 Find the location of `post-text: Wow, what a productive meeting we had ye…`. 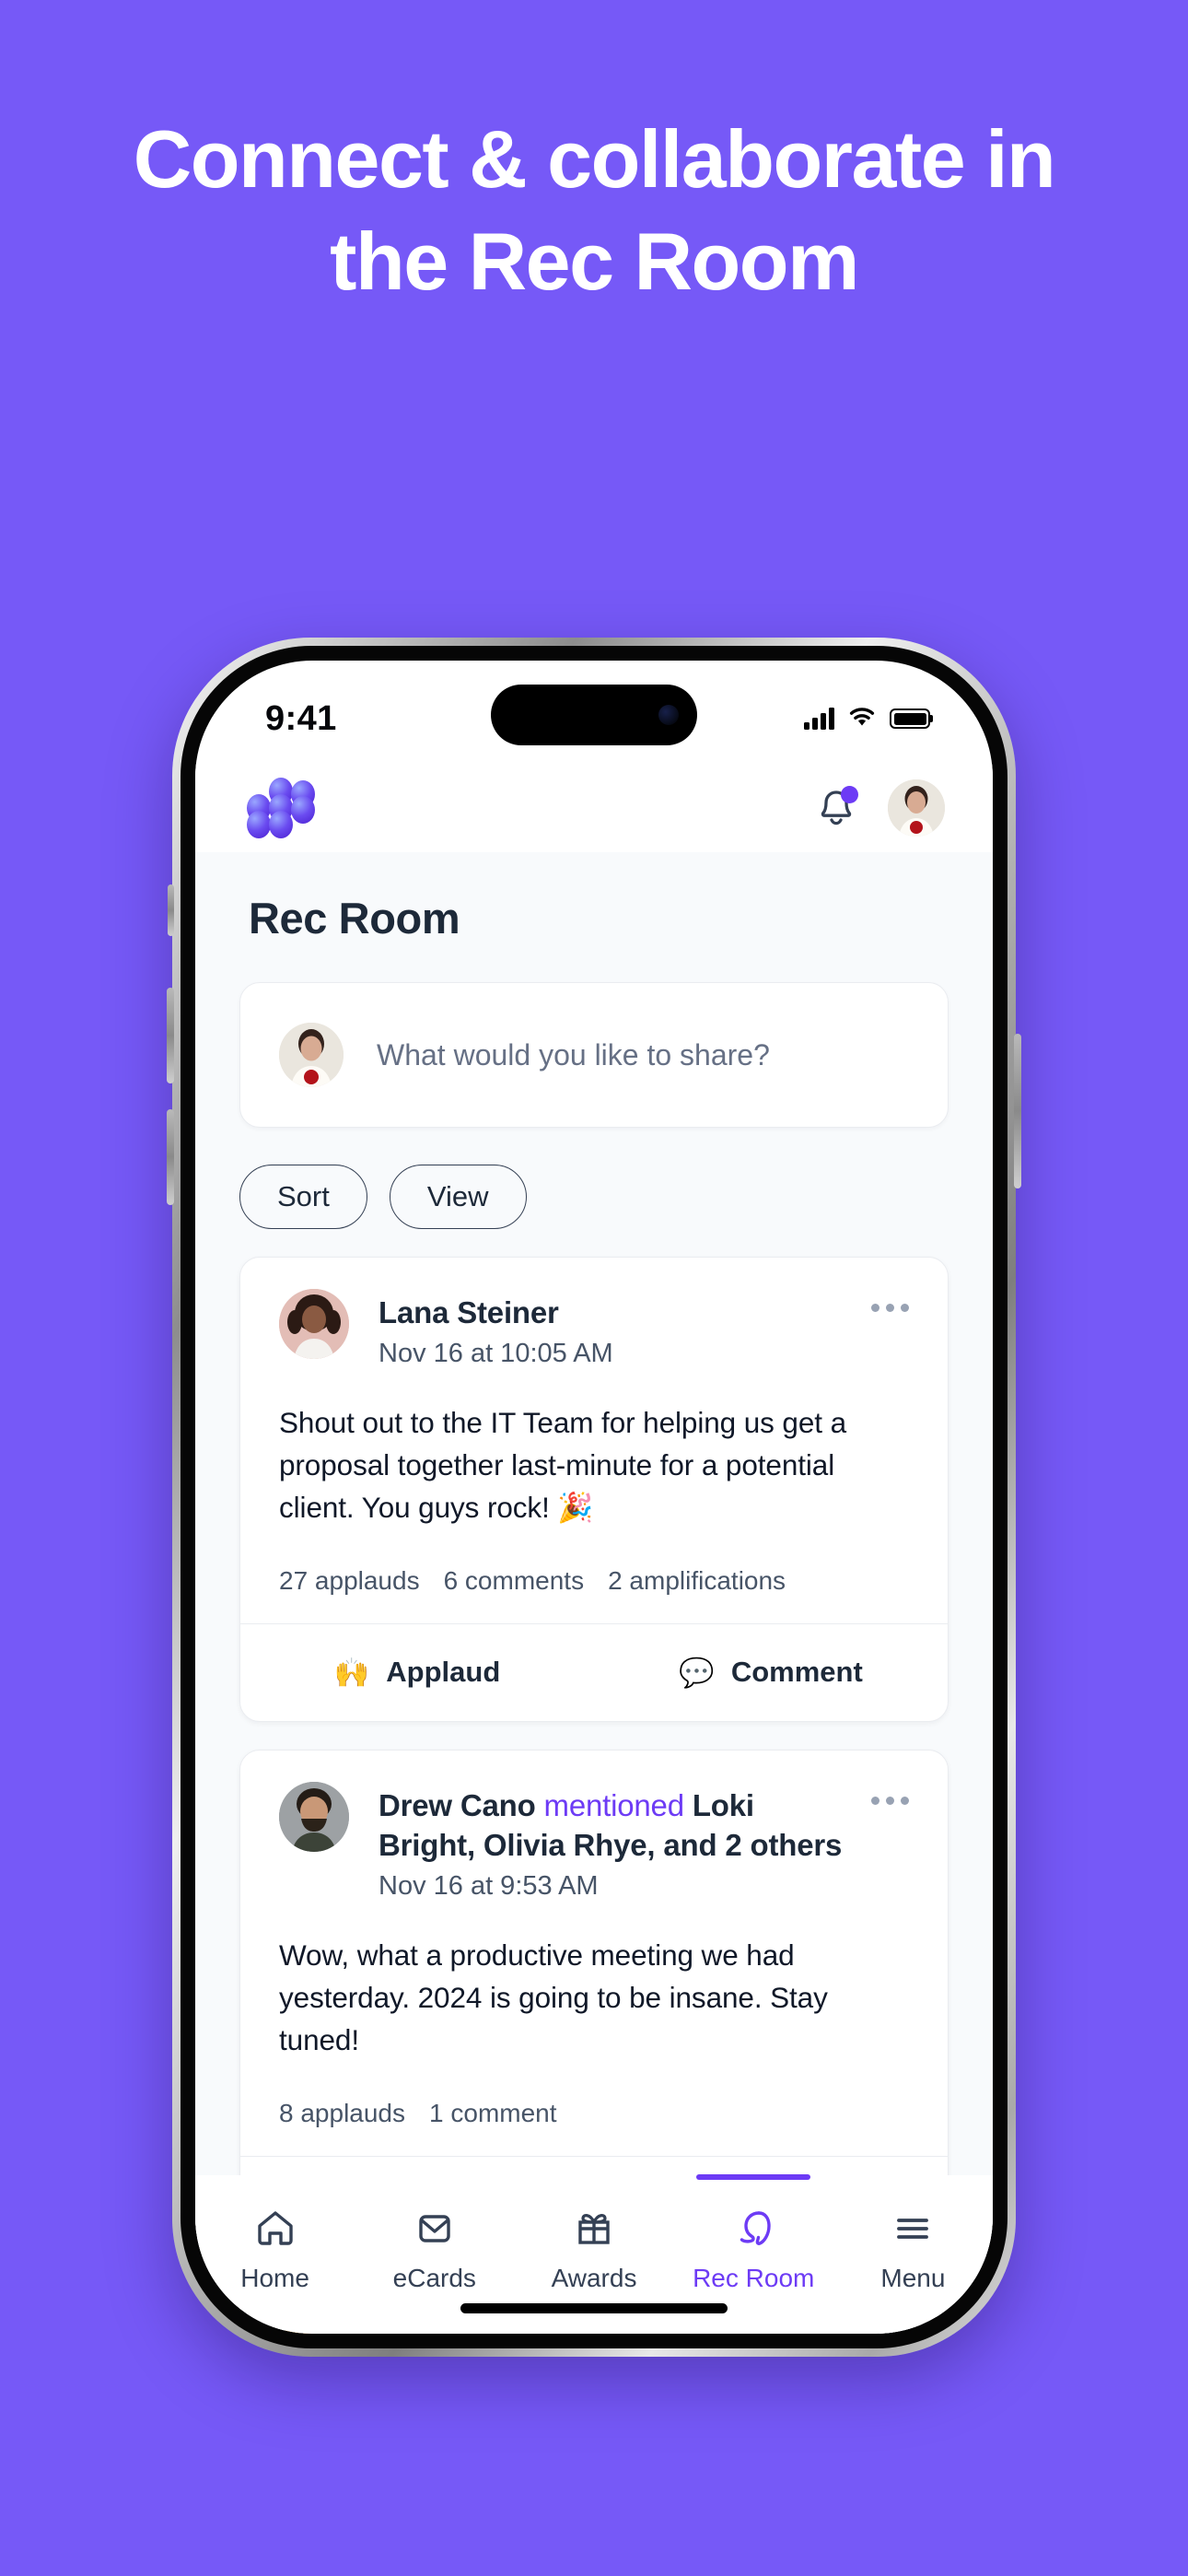

post-text: Wow, what a productive meeting we had ye… is located at coordinates (553, 1997).